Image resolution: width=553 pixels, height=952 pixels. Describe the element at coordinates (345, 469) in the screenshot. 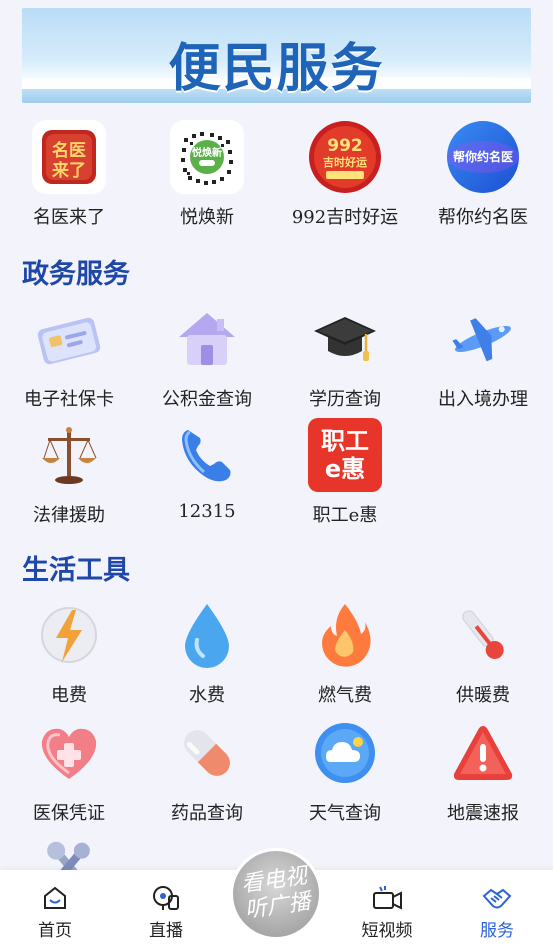

I see `worker-benefit-logo-line2: e惠` at that location.